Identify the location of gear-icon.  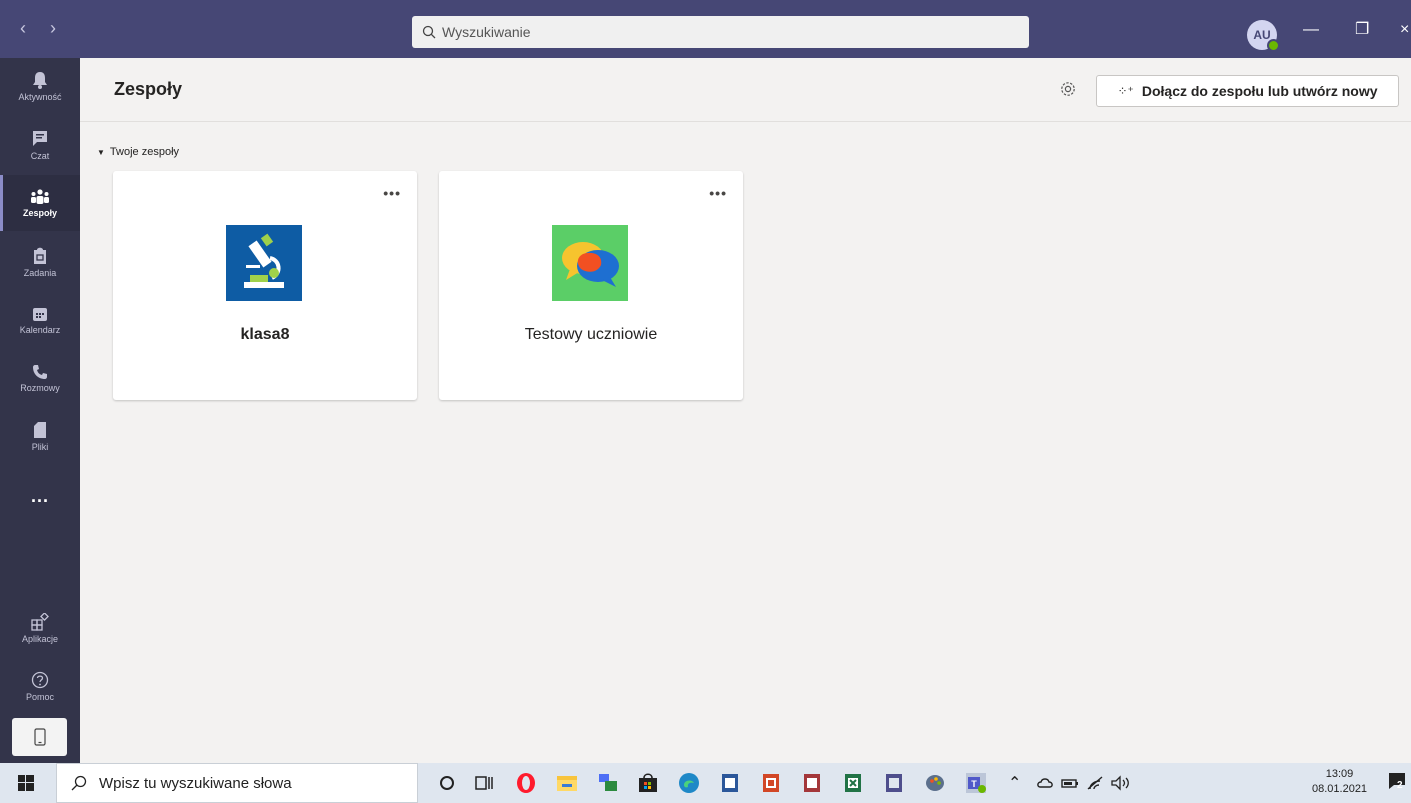
(1068, 89).